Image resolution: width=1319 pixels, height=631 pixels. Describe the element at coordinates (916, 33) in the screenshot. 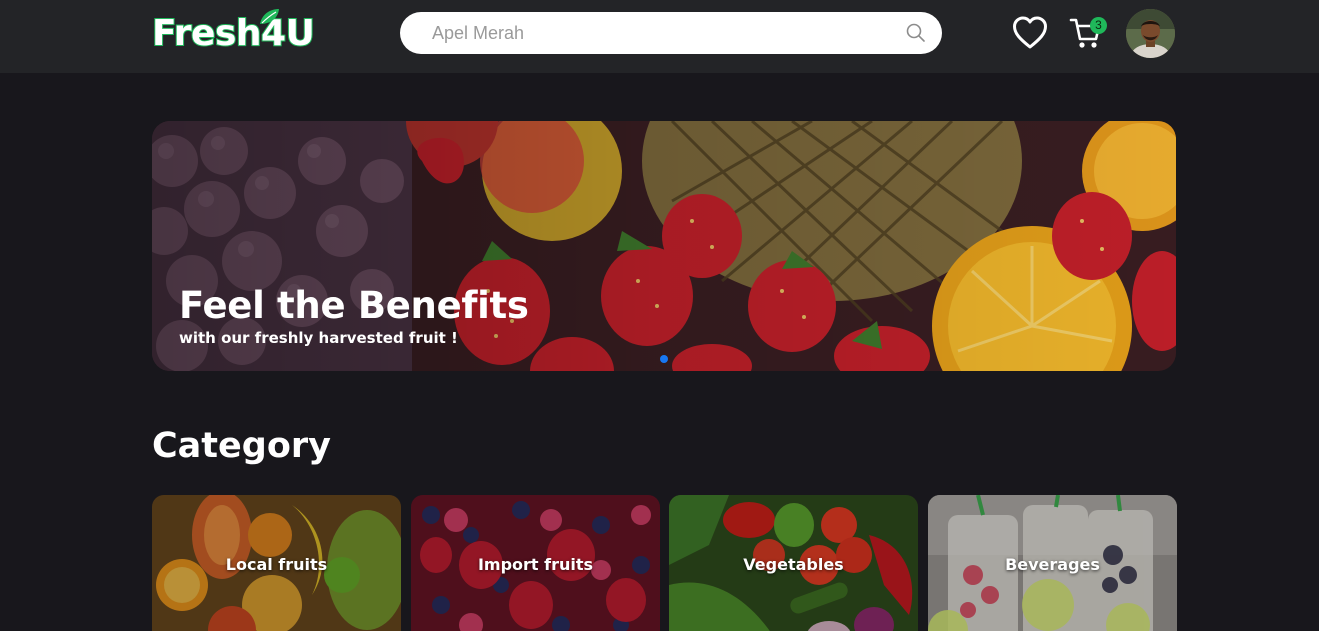

I see `search-icon` at that location.